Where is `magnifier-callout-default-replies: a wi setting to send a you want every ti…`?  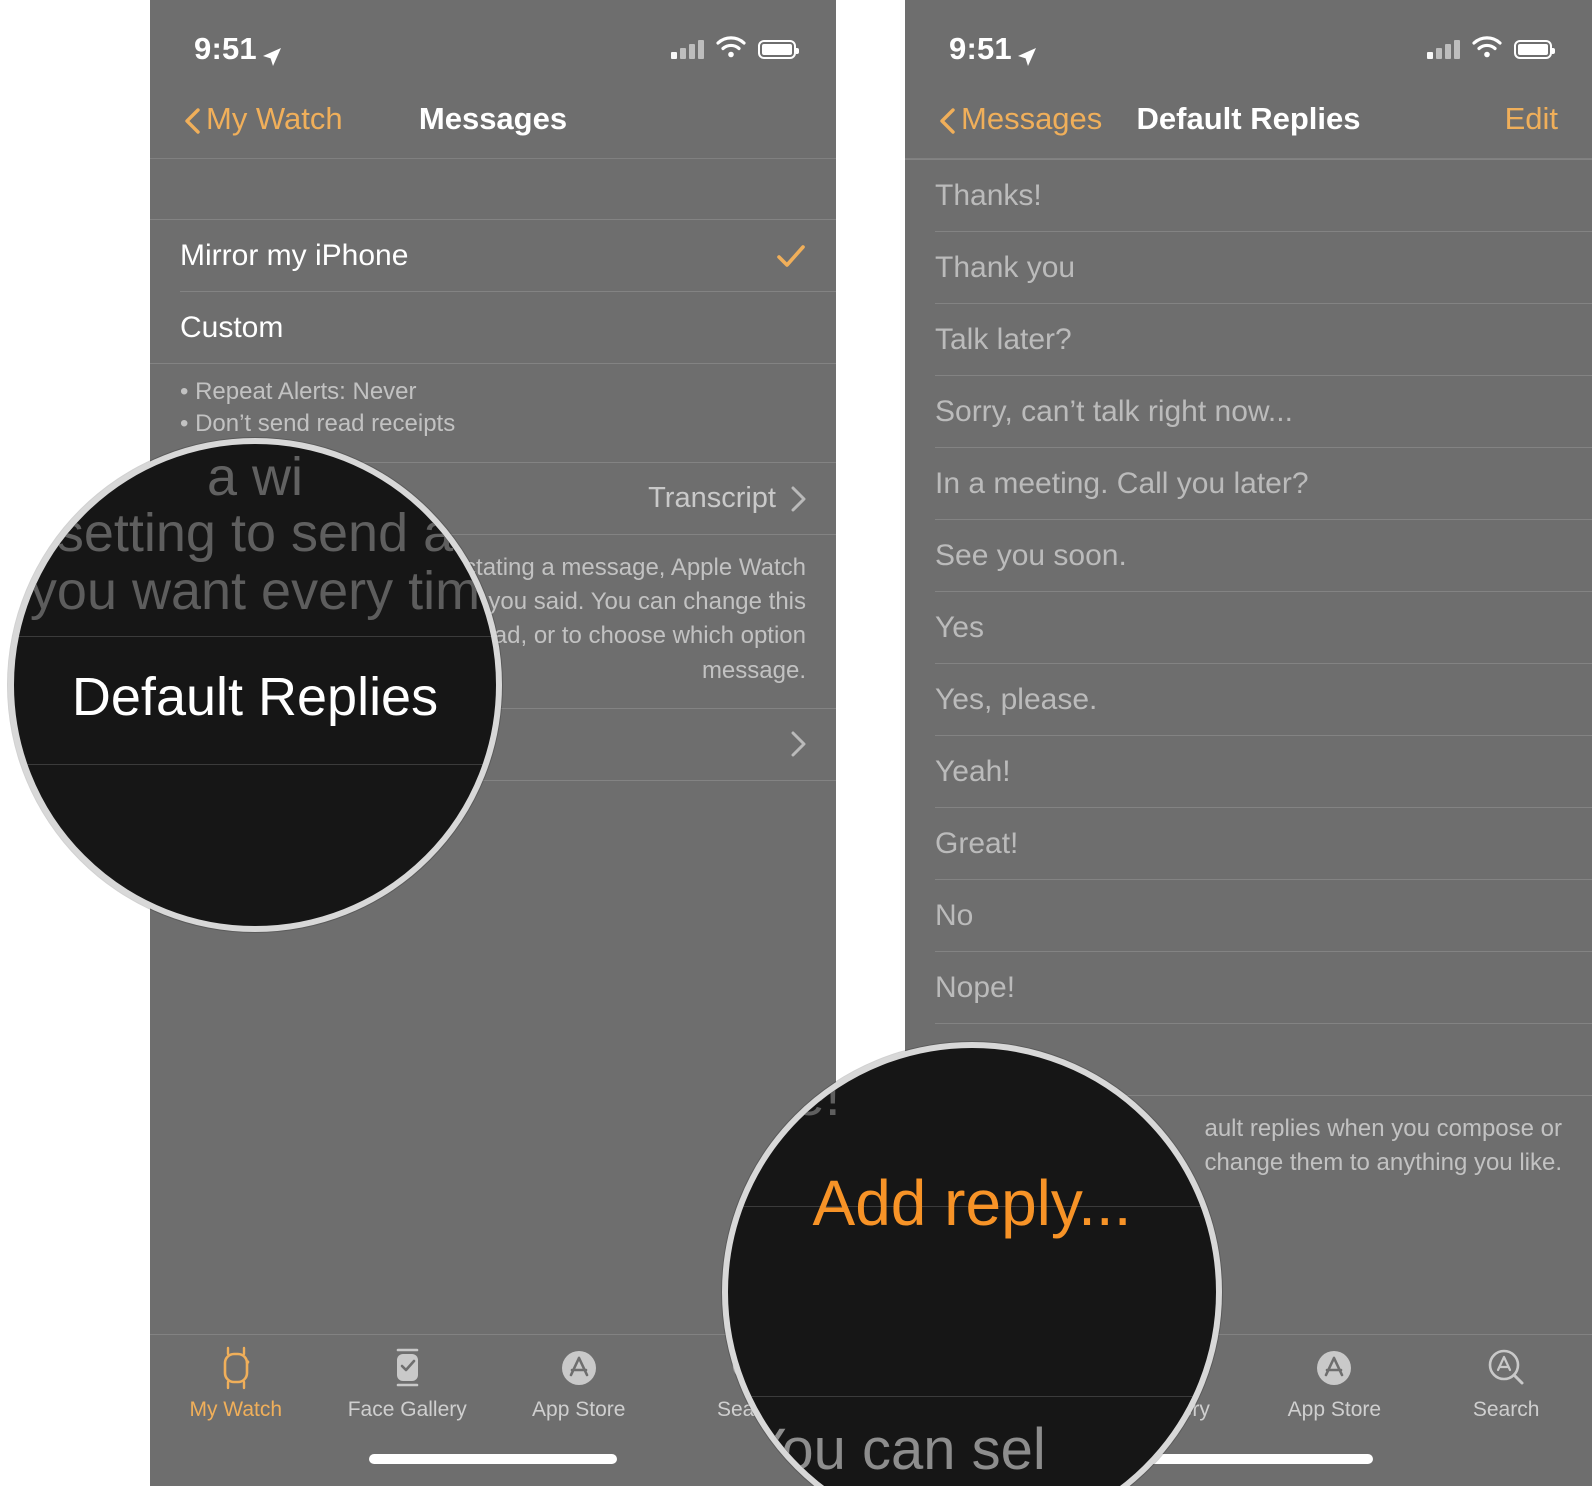
magnifier-callout-default-replies: a wi setting to send a you want every ti… is located at coordinates (255, 685).